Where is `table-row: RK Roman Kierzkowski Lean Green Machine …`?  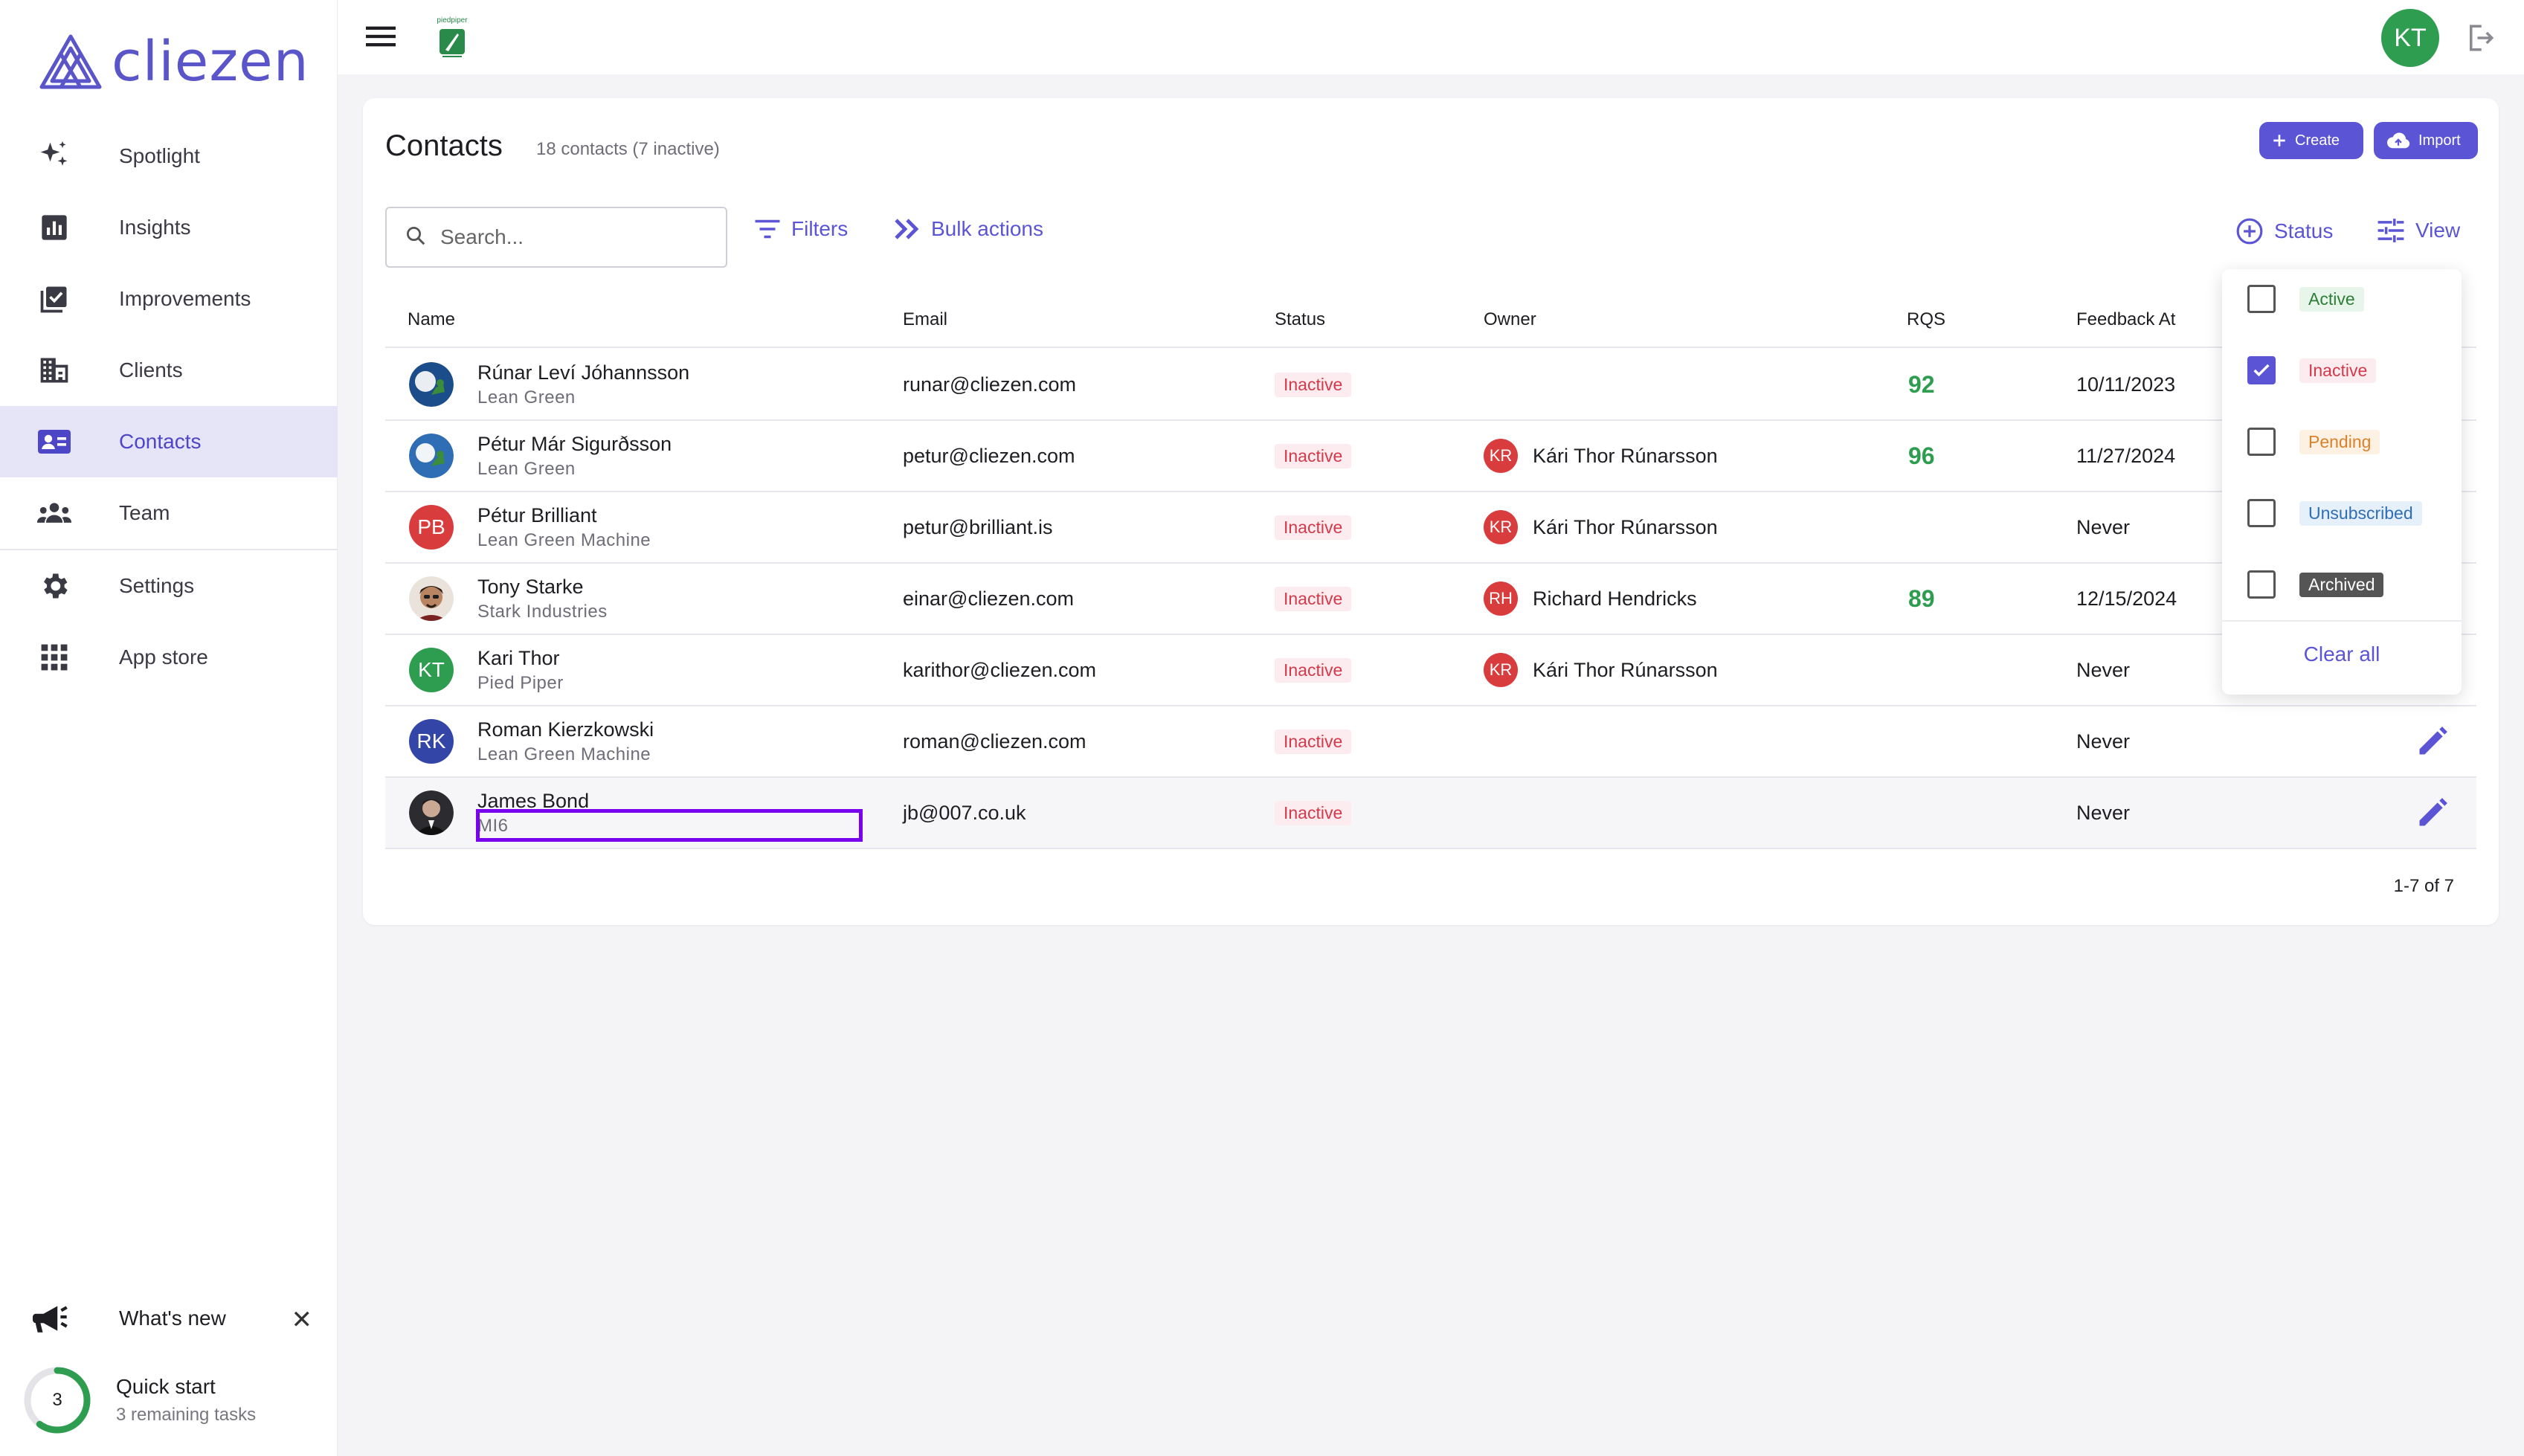 table-row: RK Roman Kierzkowski Lean Green Machine … is located at coordinates (1430, 742).